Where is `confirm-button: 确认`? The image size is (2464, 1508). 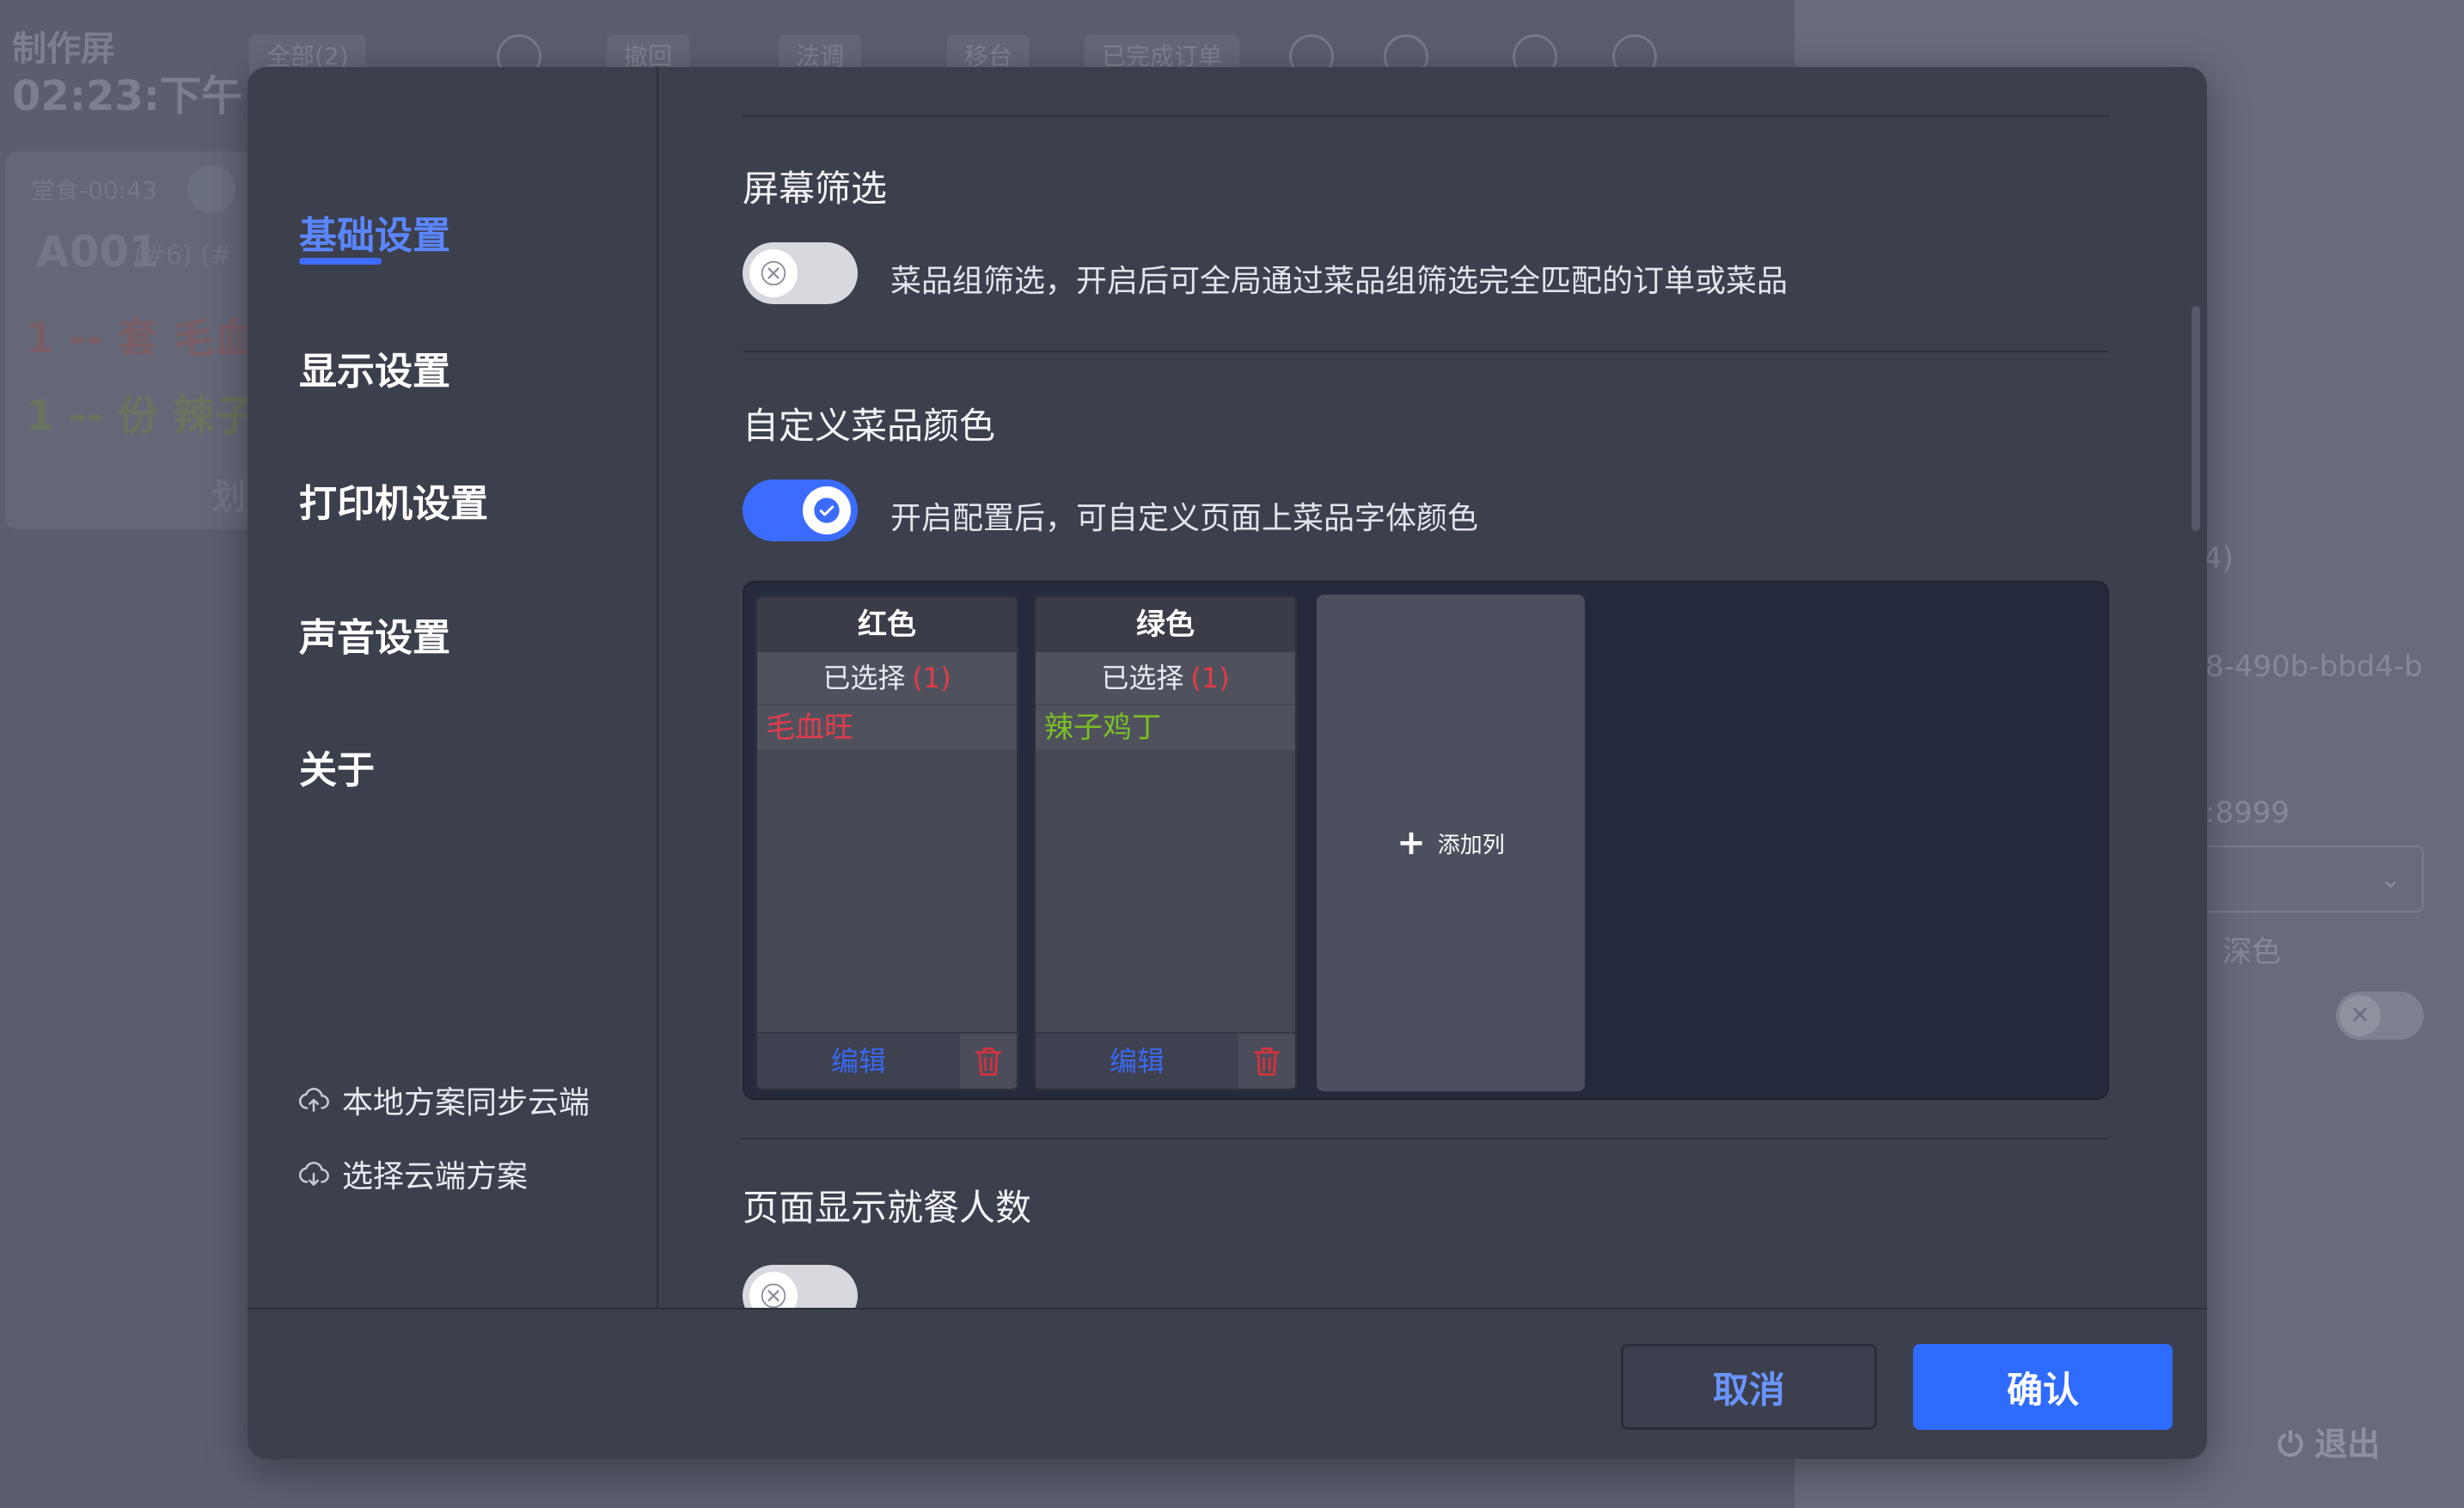 confirm-button: 确认 is located at coordinates (2043, 1387).